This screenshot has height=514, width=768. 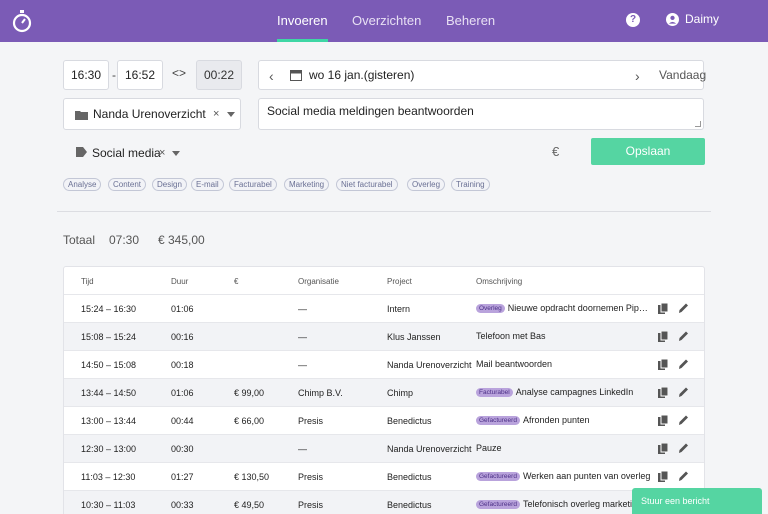 What do you see at coordinates (81, 115) in the screenshot?
I see `folder-icon` at bounding box center [81, 115].